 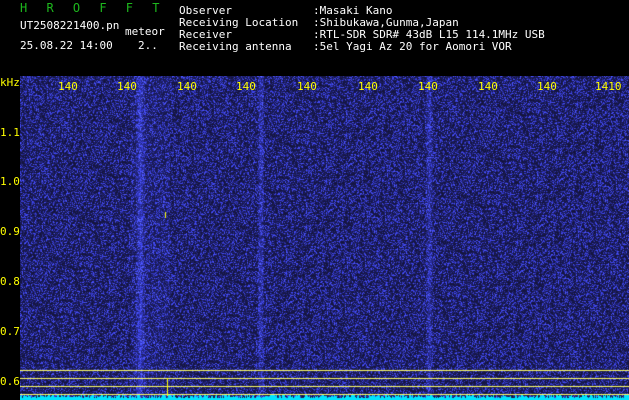 I want to click on antenna-value: :5el Yagi Az 20 for Aomori VOR, so click(x=412, y=46).